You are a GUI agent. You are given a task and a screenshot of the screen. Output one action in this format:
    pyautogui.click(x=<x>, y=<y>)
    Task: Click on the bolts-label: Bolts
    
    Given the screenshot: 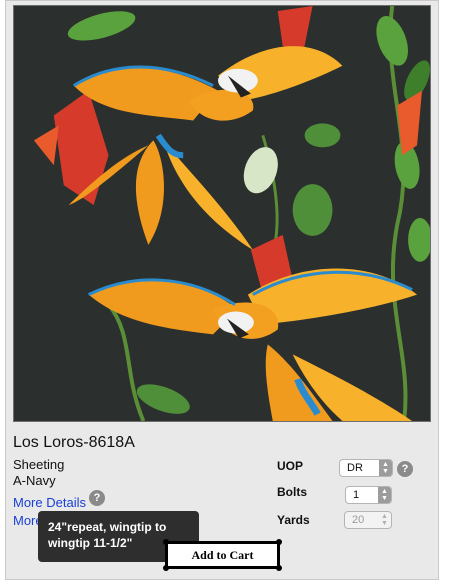 What is the action you would take?
    pyautogui.click(x=292, y=492)
    